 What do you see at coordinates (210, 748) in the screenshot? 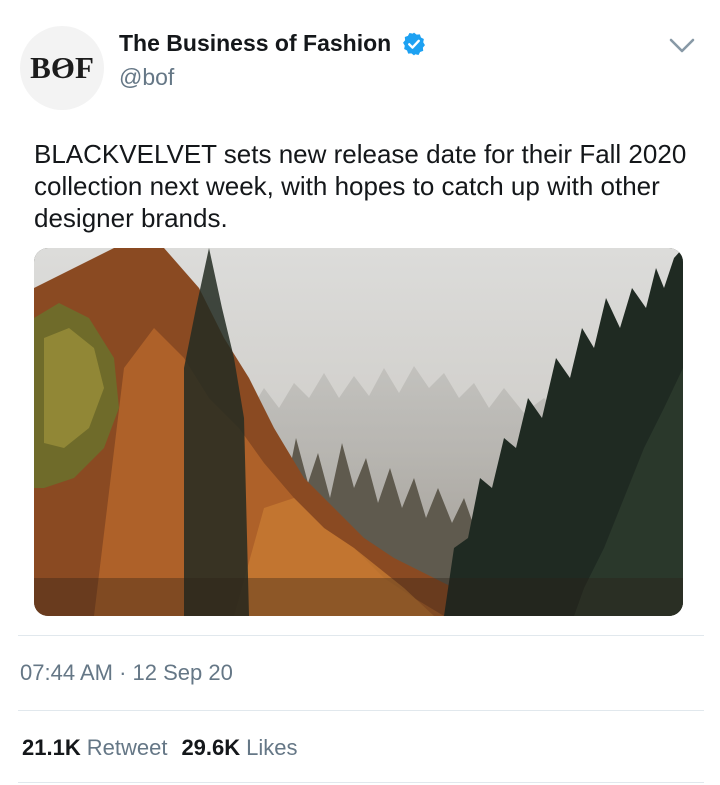
I see `likes-count: 29.6K` at bounding box center [210, 748].